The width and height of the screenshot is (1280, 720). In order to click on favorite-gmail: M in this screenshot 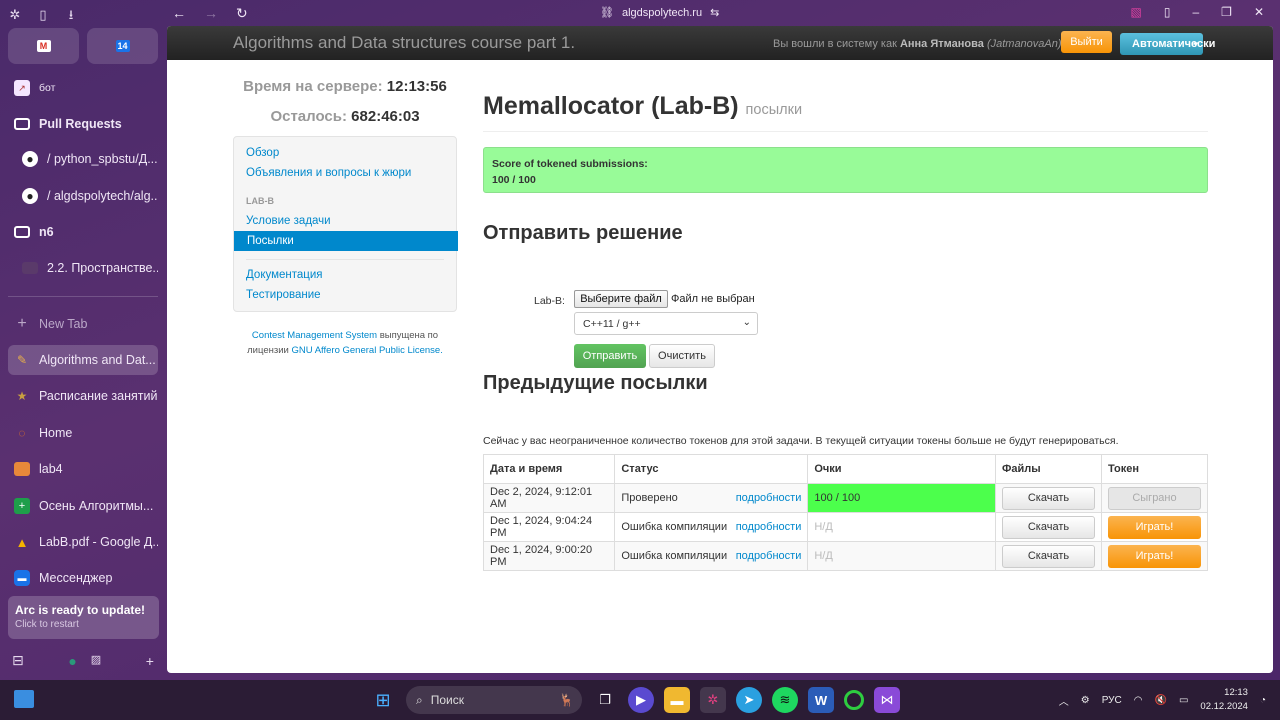, I will do `click(43, 46)`.